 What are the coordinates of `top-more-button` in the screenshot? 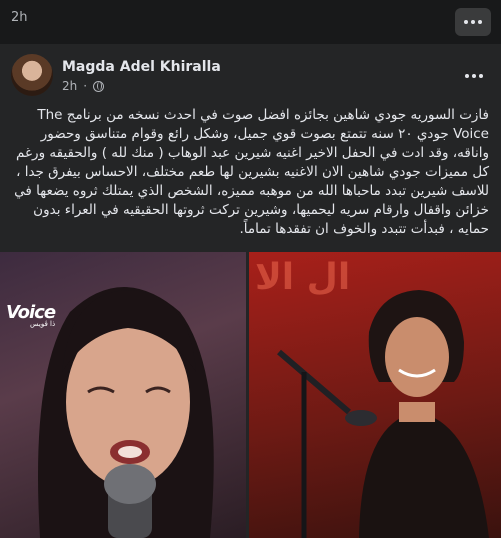 It's located at (473, 22).